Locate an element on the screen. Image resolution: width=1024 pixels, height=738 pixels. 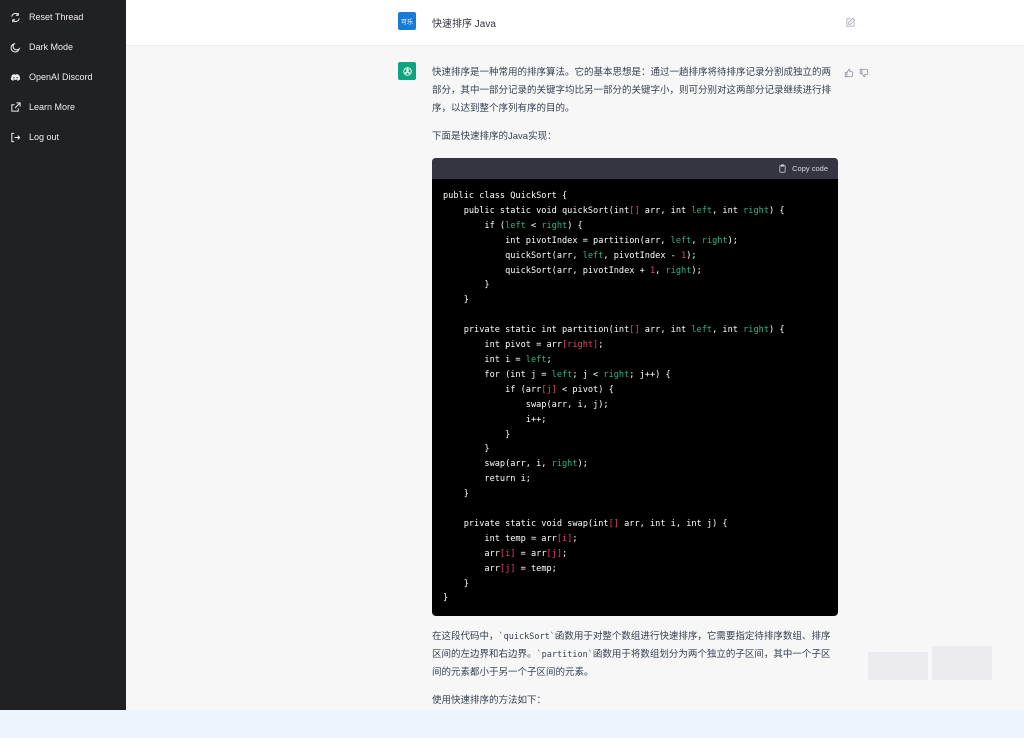
logout-icon is located at coordinates (15, 137).